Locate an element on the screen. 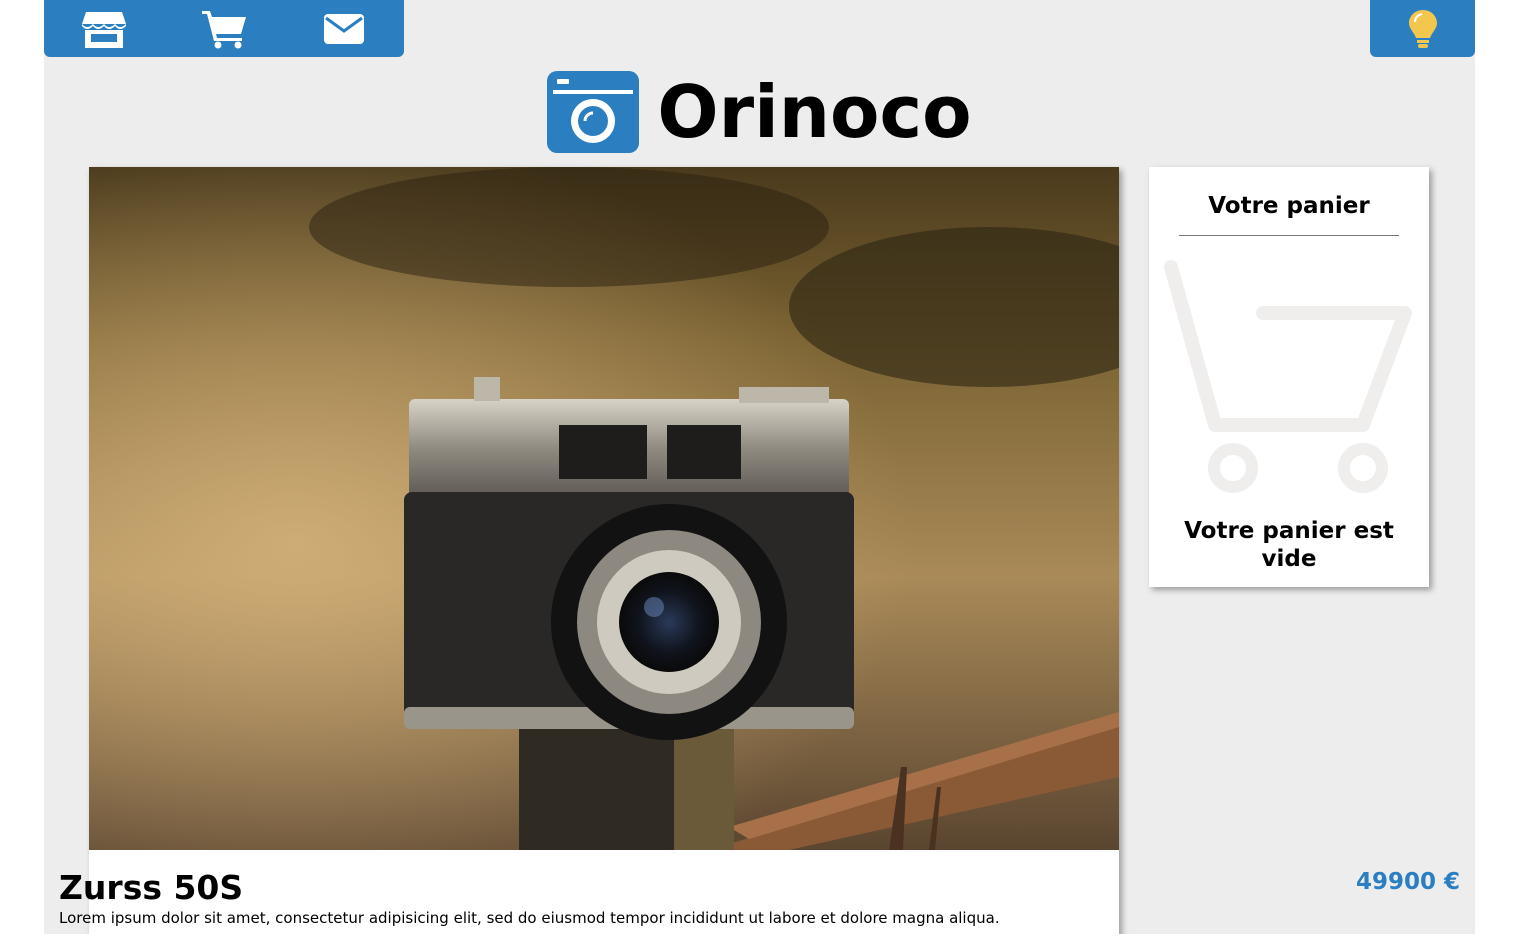 The width and height of the screenshot is (1514, 938). brand-header: Orinoco is located at coordinates (759, 112).